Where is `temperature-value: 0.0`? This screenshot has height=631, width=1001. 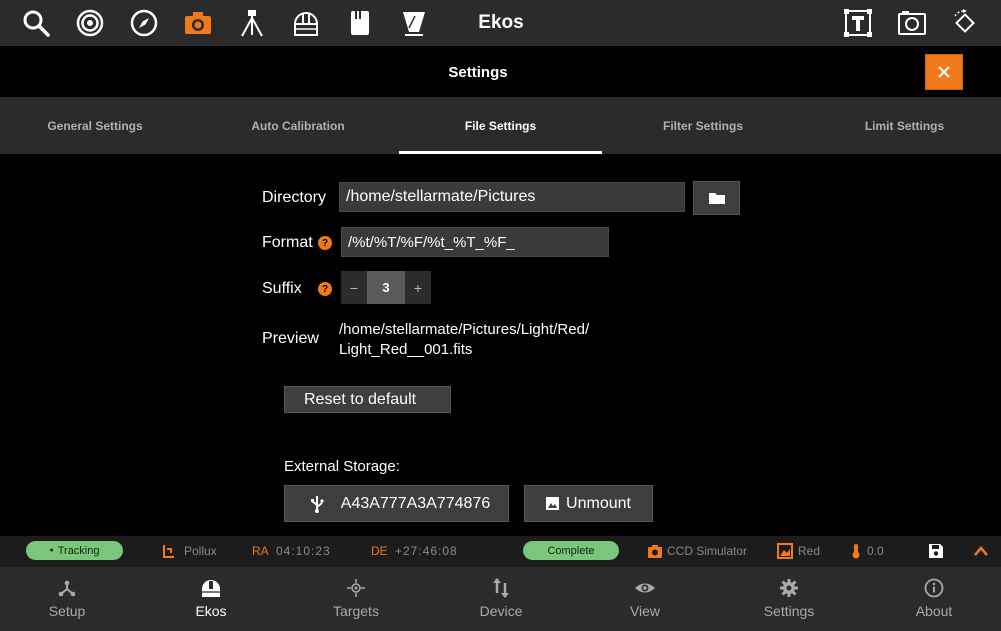 temperature-value: 0.0 is located at coordinates (875, 551).